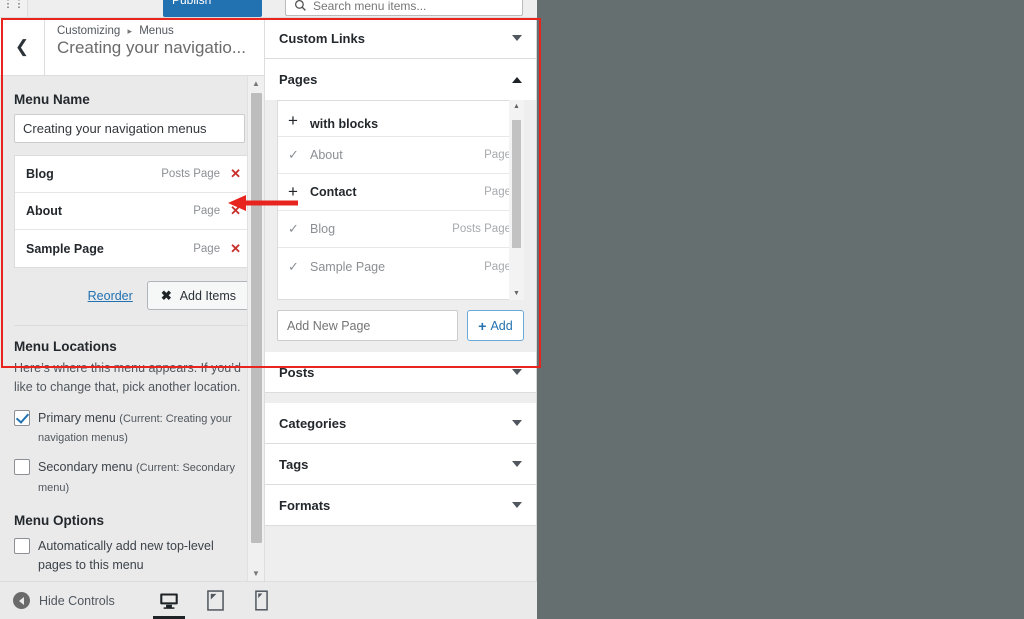  I want to click on check-icon: ✓, so click(293, 154).